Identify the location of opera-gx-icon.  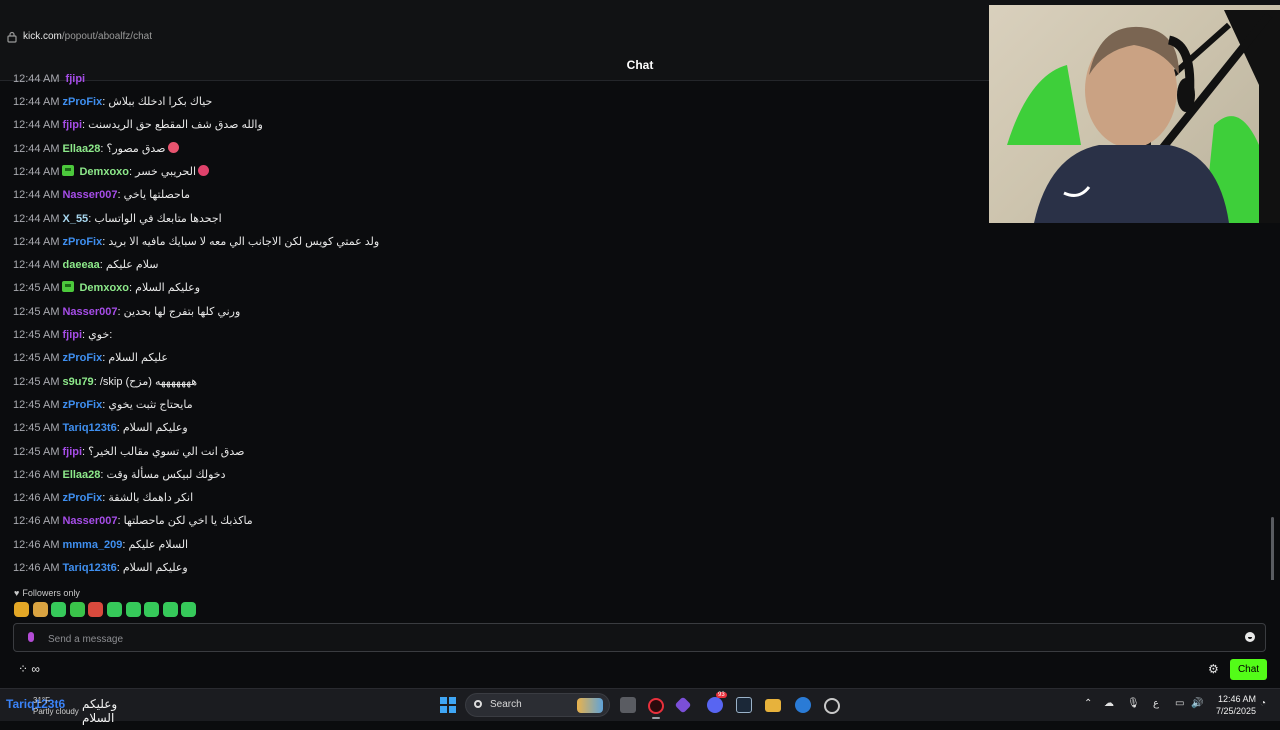
(656, 706).